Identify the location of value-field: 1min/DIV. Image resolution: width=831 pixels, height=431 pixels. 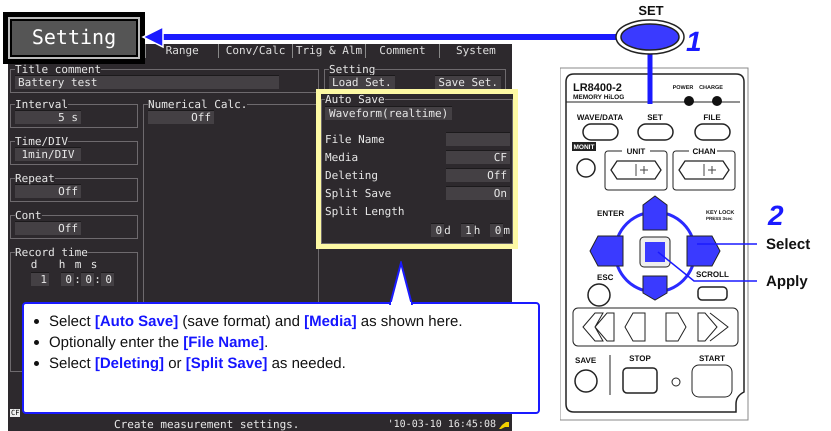
(48, 154).